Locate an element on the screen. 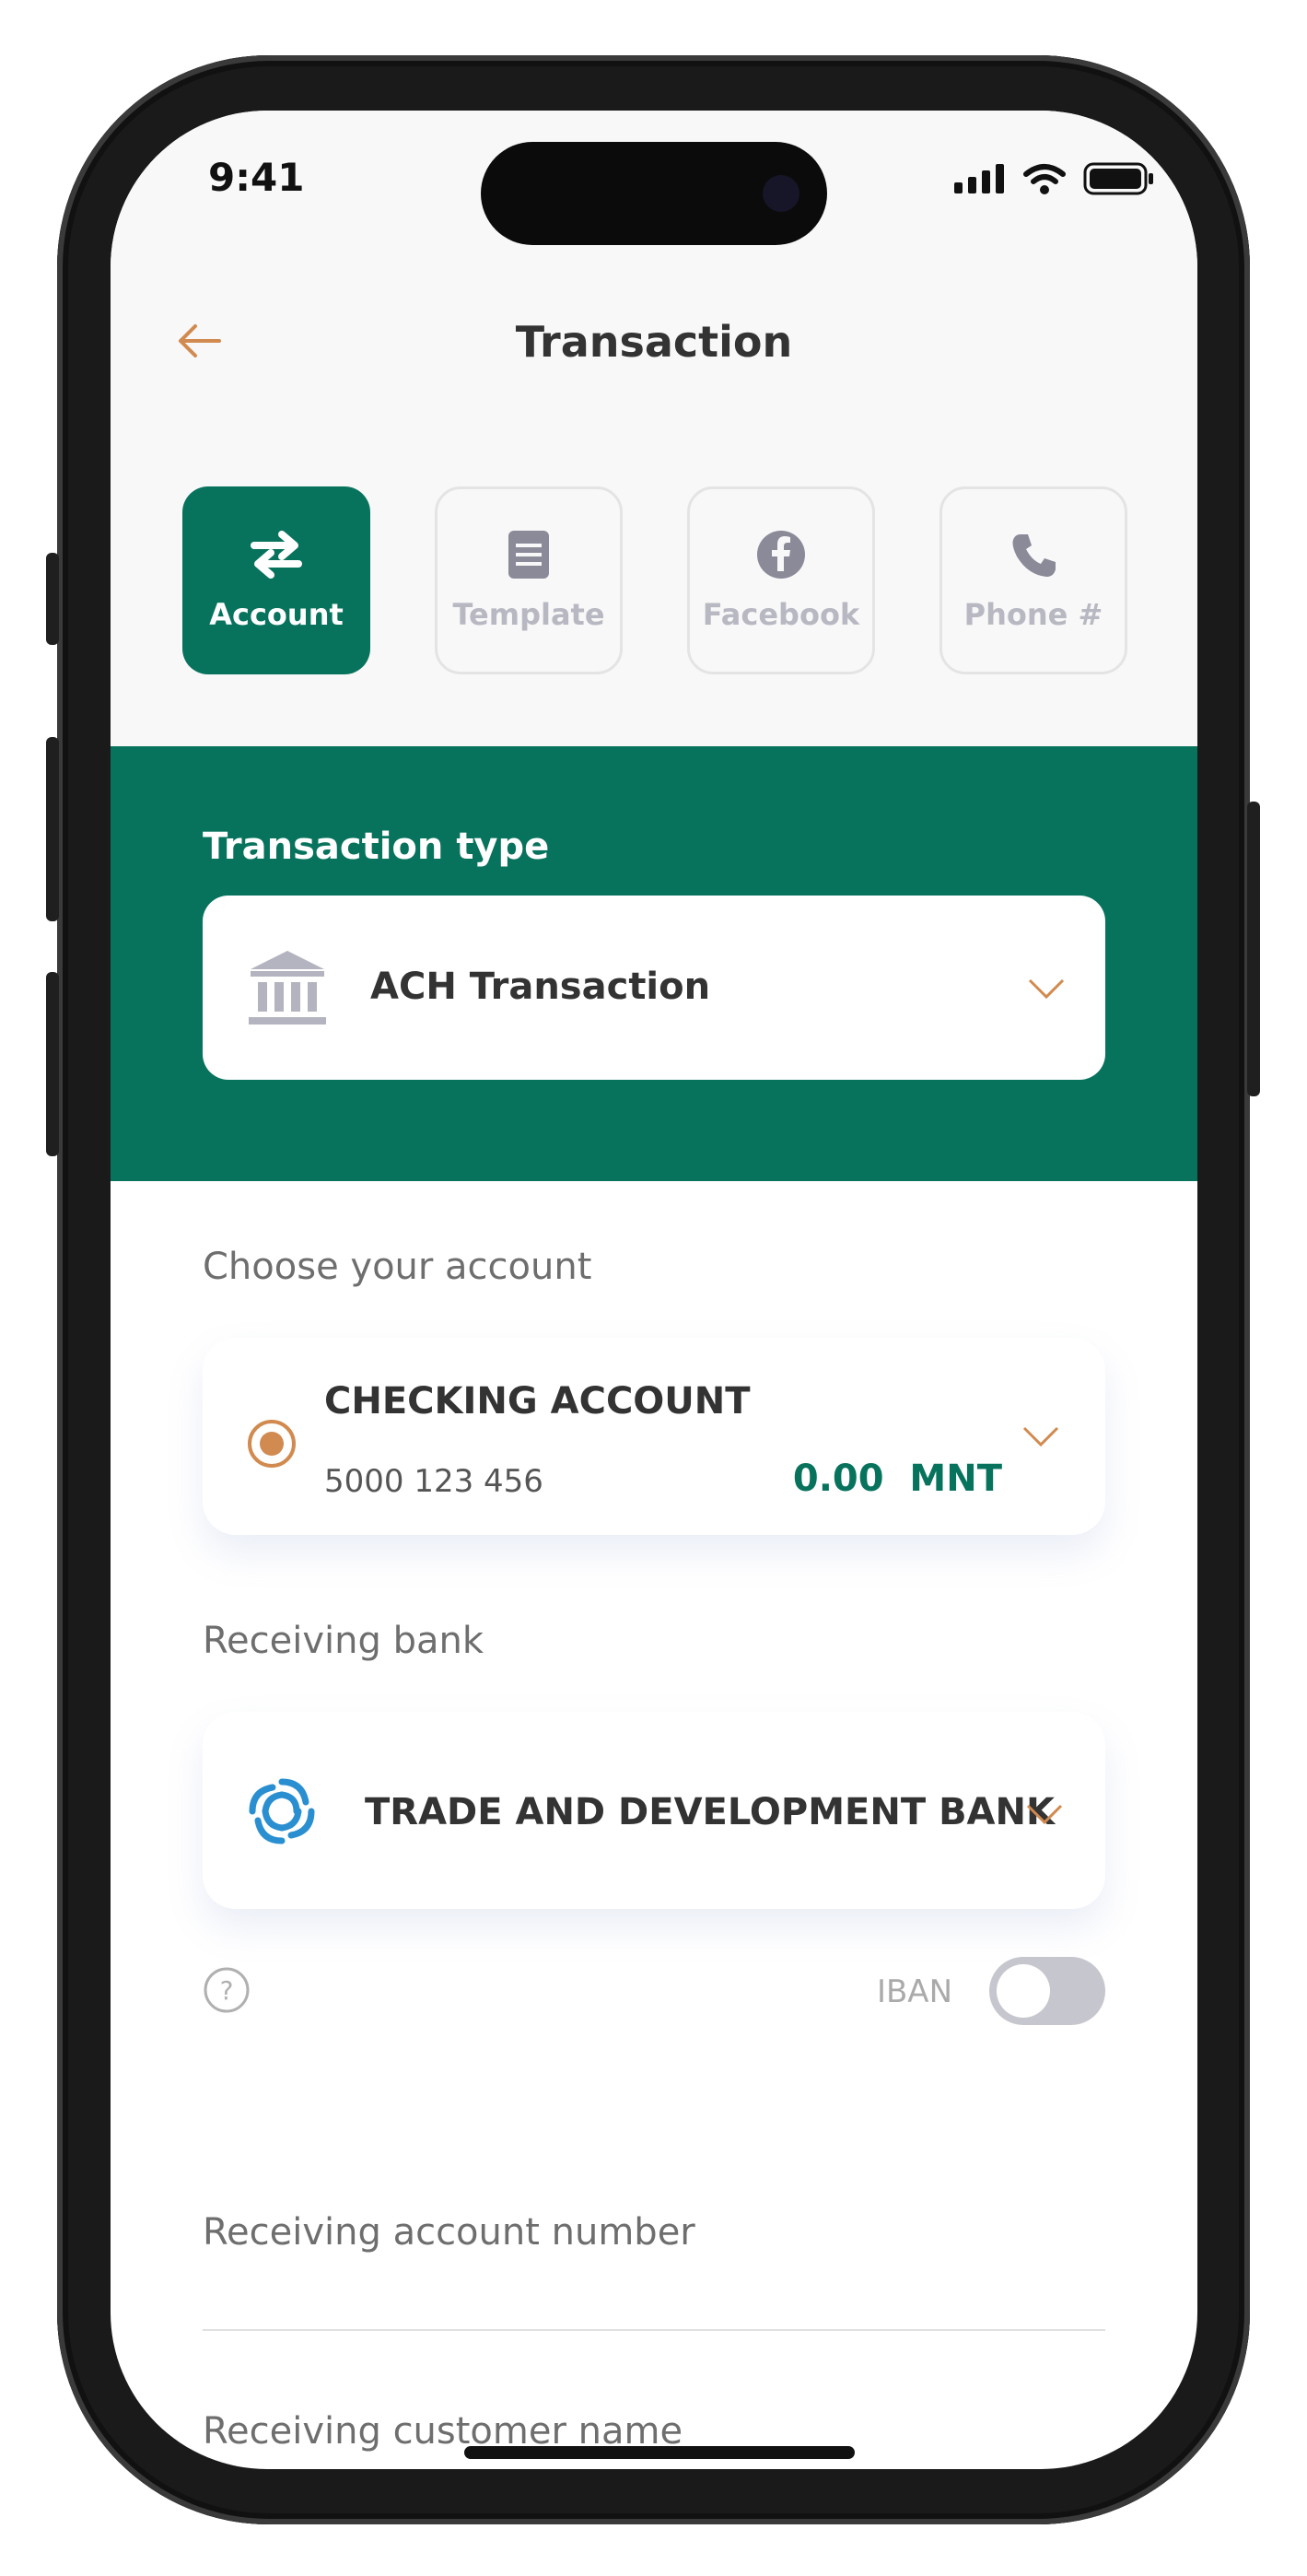 Image resolution: width=1307 pixels, height=2576 pixels. field-underline is located at coordinates (654, 2330).